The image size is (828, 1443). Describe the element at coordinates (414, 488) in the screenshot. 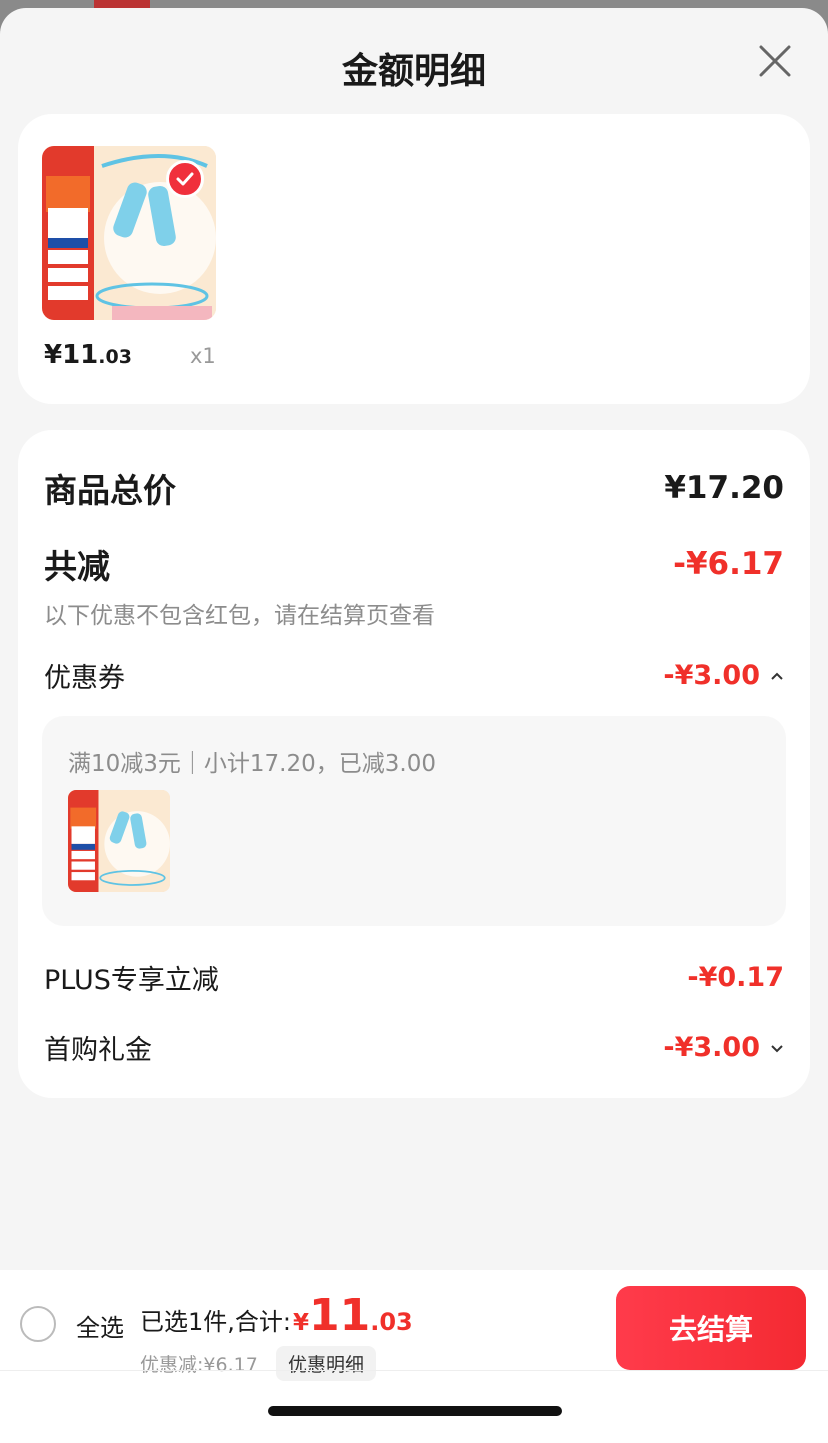

I see `total-row: 商品总价 ¥17.20` at that location.